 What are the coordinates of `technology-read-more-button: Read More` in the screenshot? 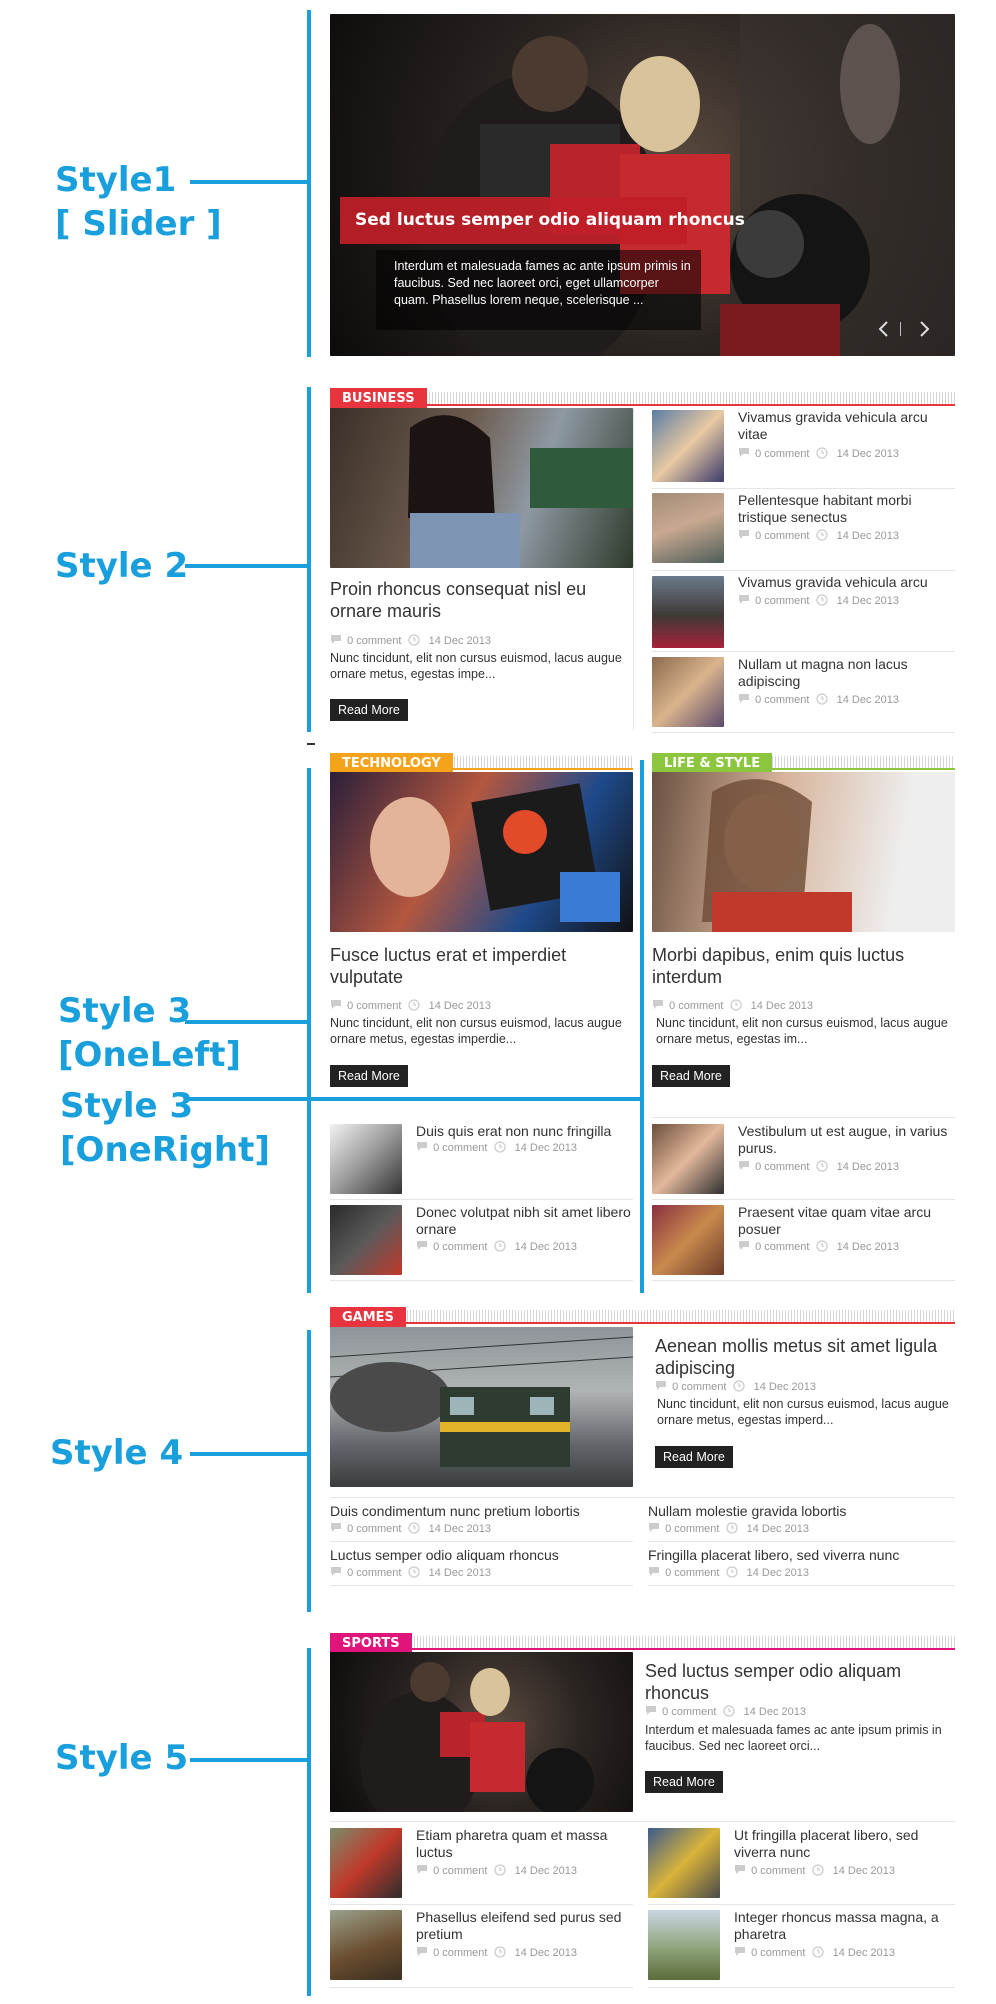 It's located at (369, 1076).